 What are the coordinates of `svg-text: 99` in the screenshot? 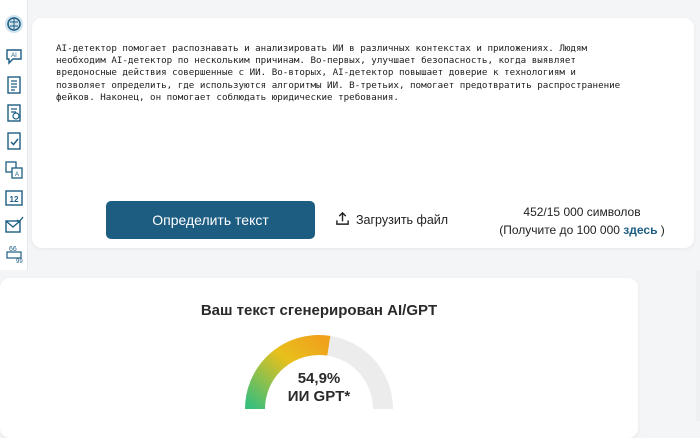 It's located at (19, 261).